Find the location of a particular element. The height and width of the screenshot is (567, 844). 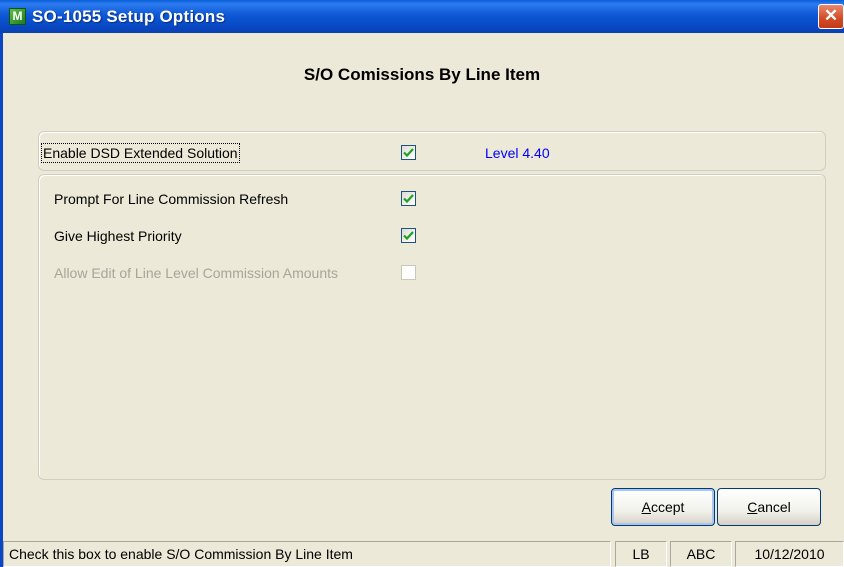

page-title: S/O Comissions By Line Item is located at coordinates (422, 74).